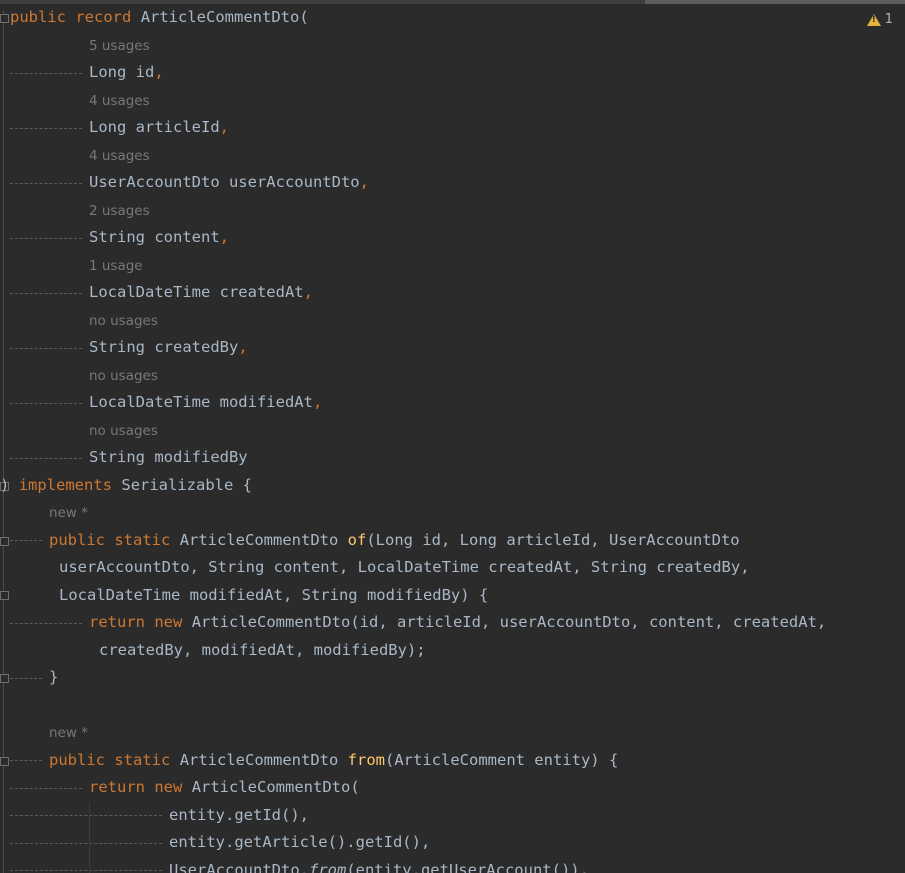  What do you see at coordinates (457, 211) in the screenshot?
I see `usage-hint-line: 2 usages` at bounding box center [457, 211].